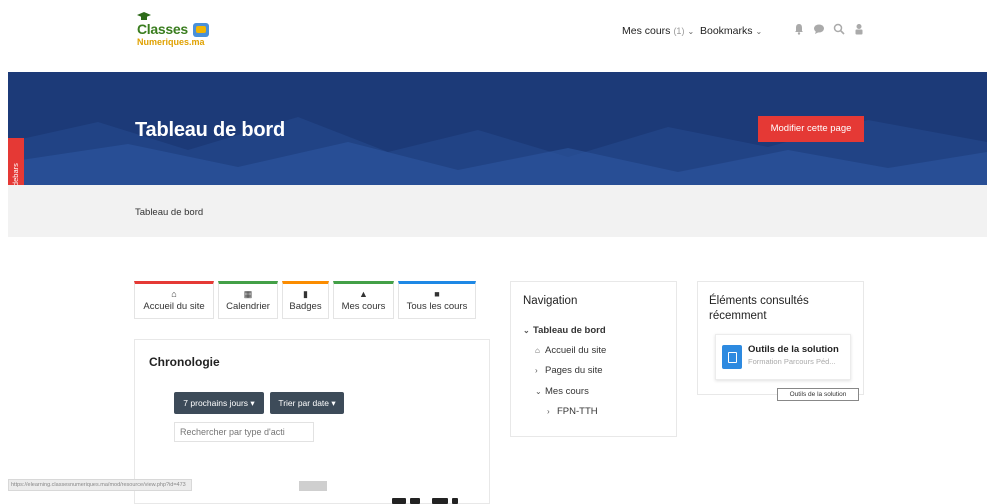 The image size is (987, 504). Describe the element at coordinates (818, 394) in the screenshot. I see `tooltip: Outils de la solution` at that location.